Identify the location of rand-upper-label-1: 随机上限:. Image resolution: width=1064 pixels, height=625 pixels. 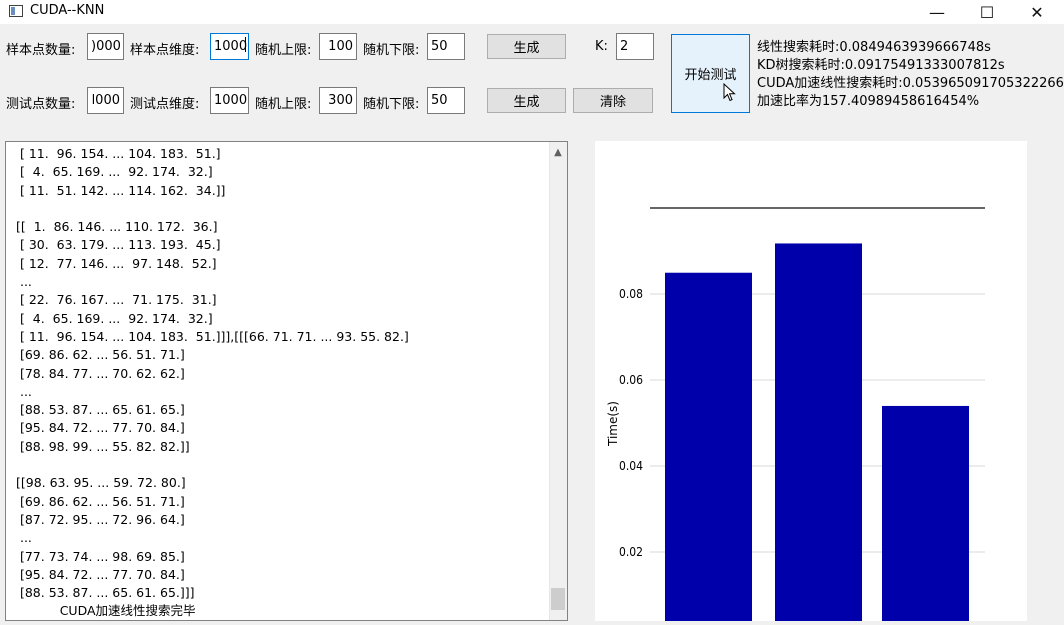
(283, 50).